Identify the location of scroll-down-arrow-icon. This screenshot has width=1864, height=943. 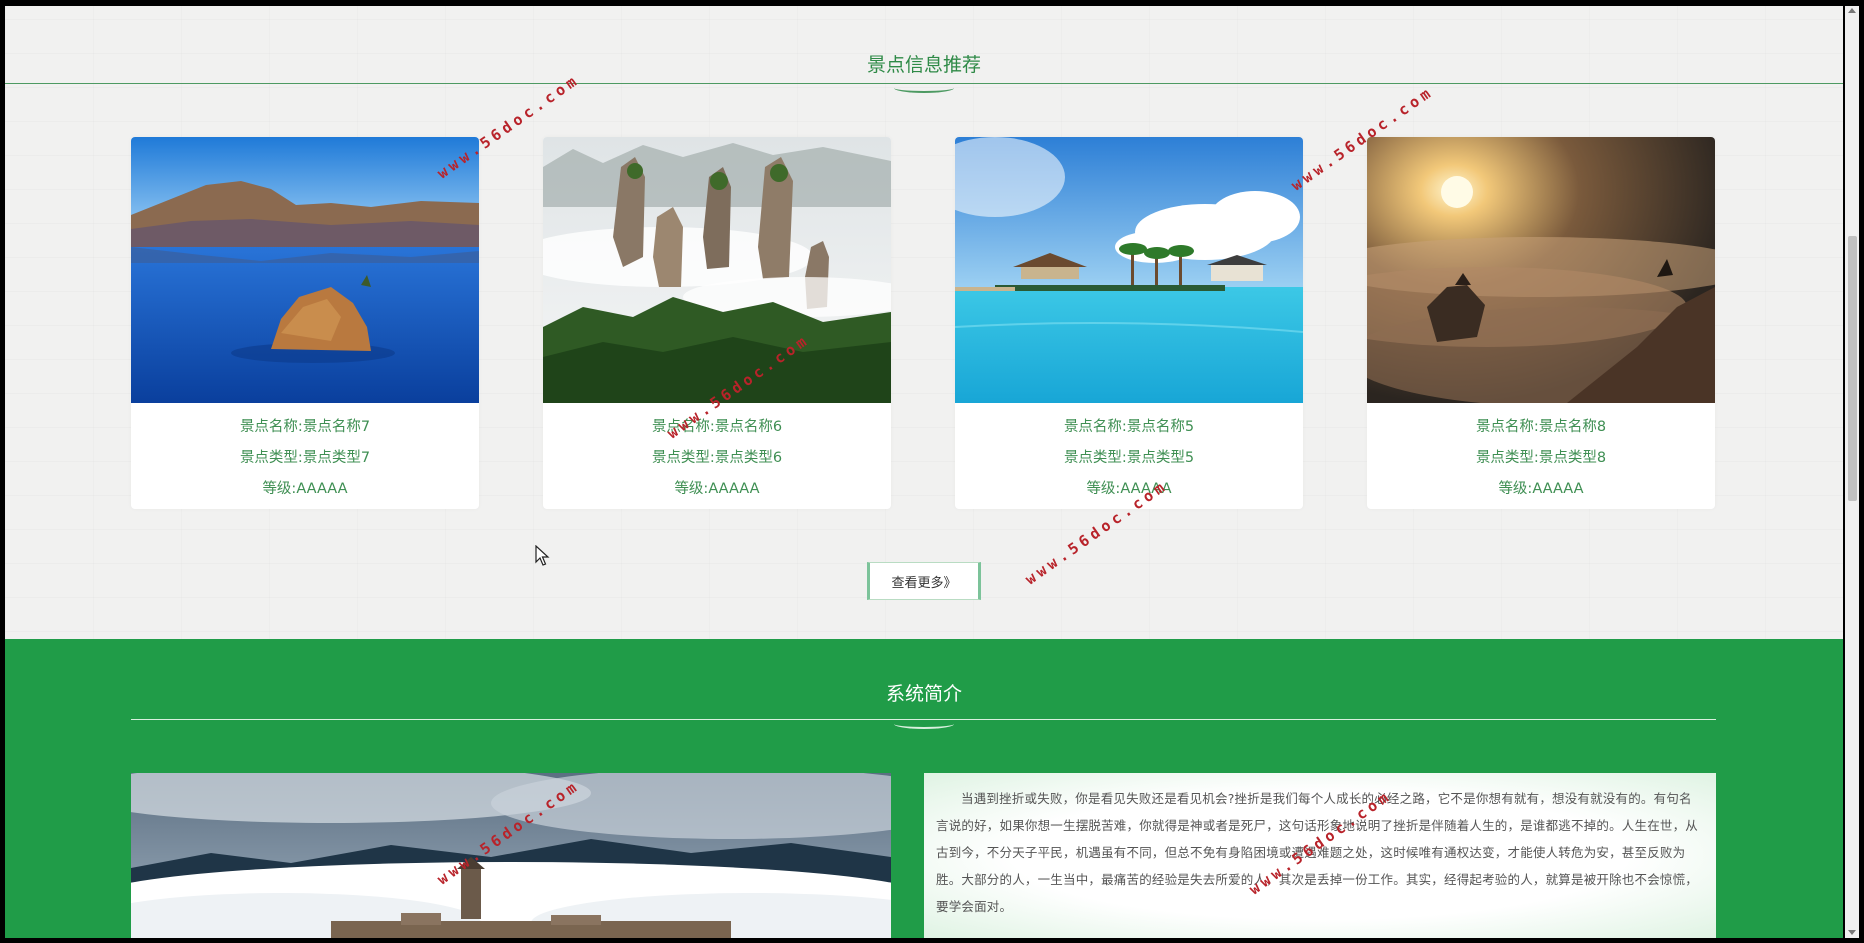
(1852, 932).